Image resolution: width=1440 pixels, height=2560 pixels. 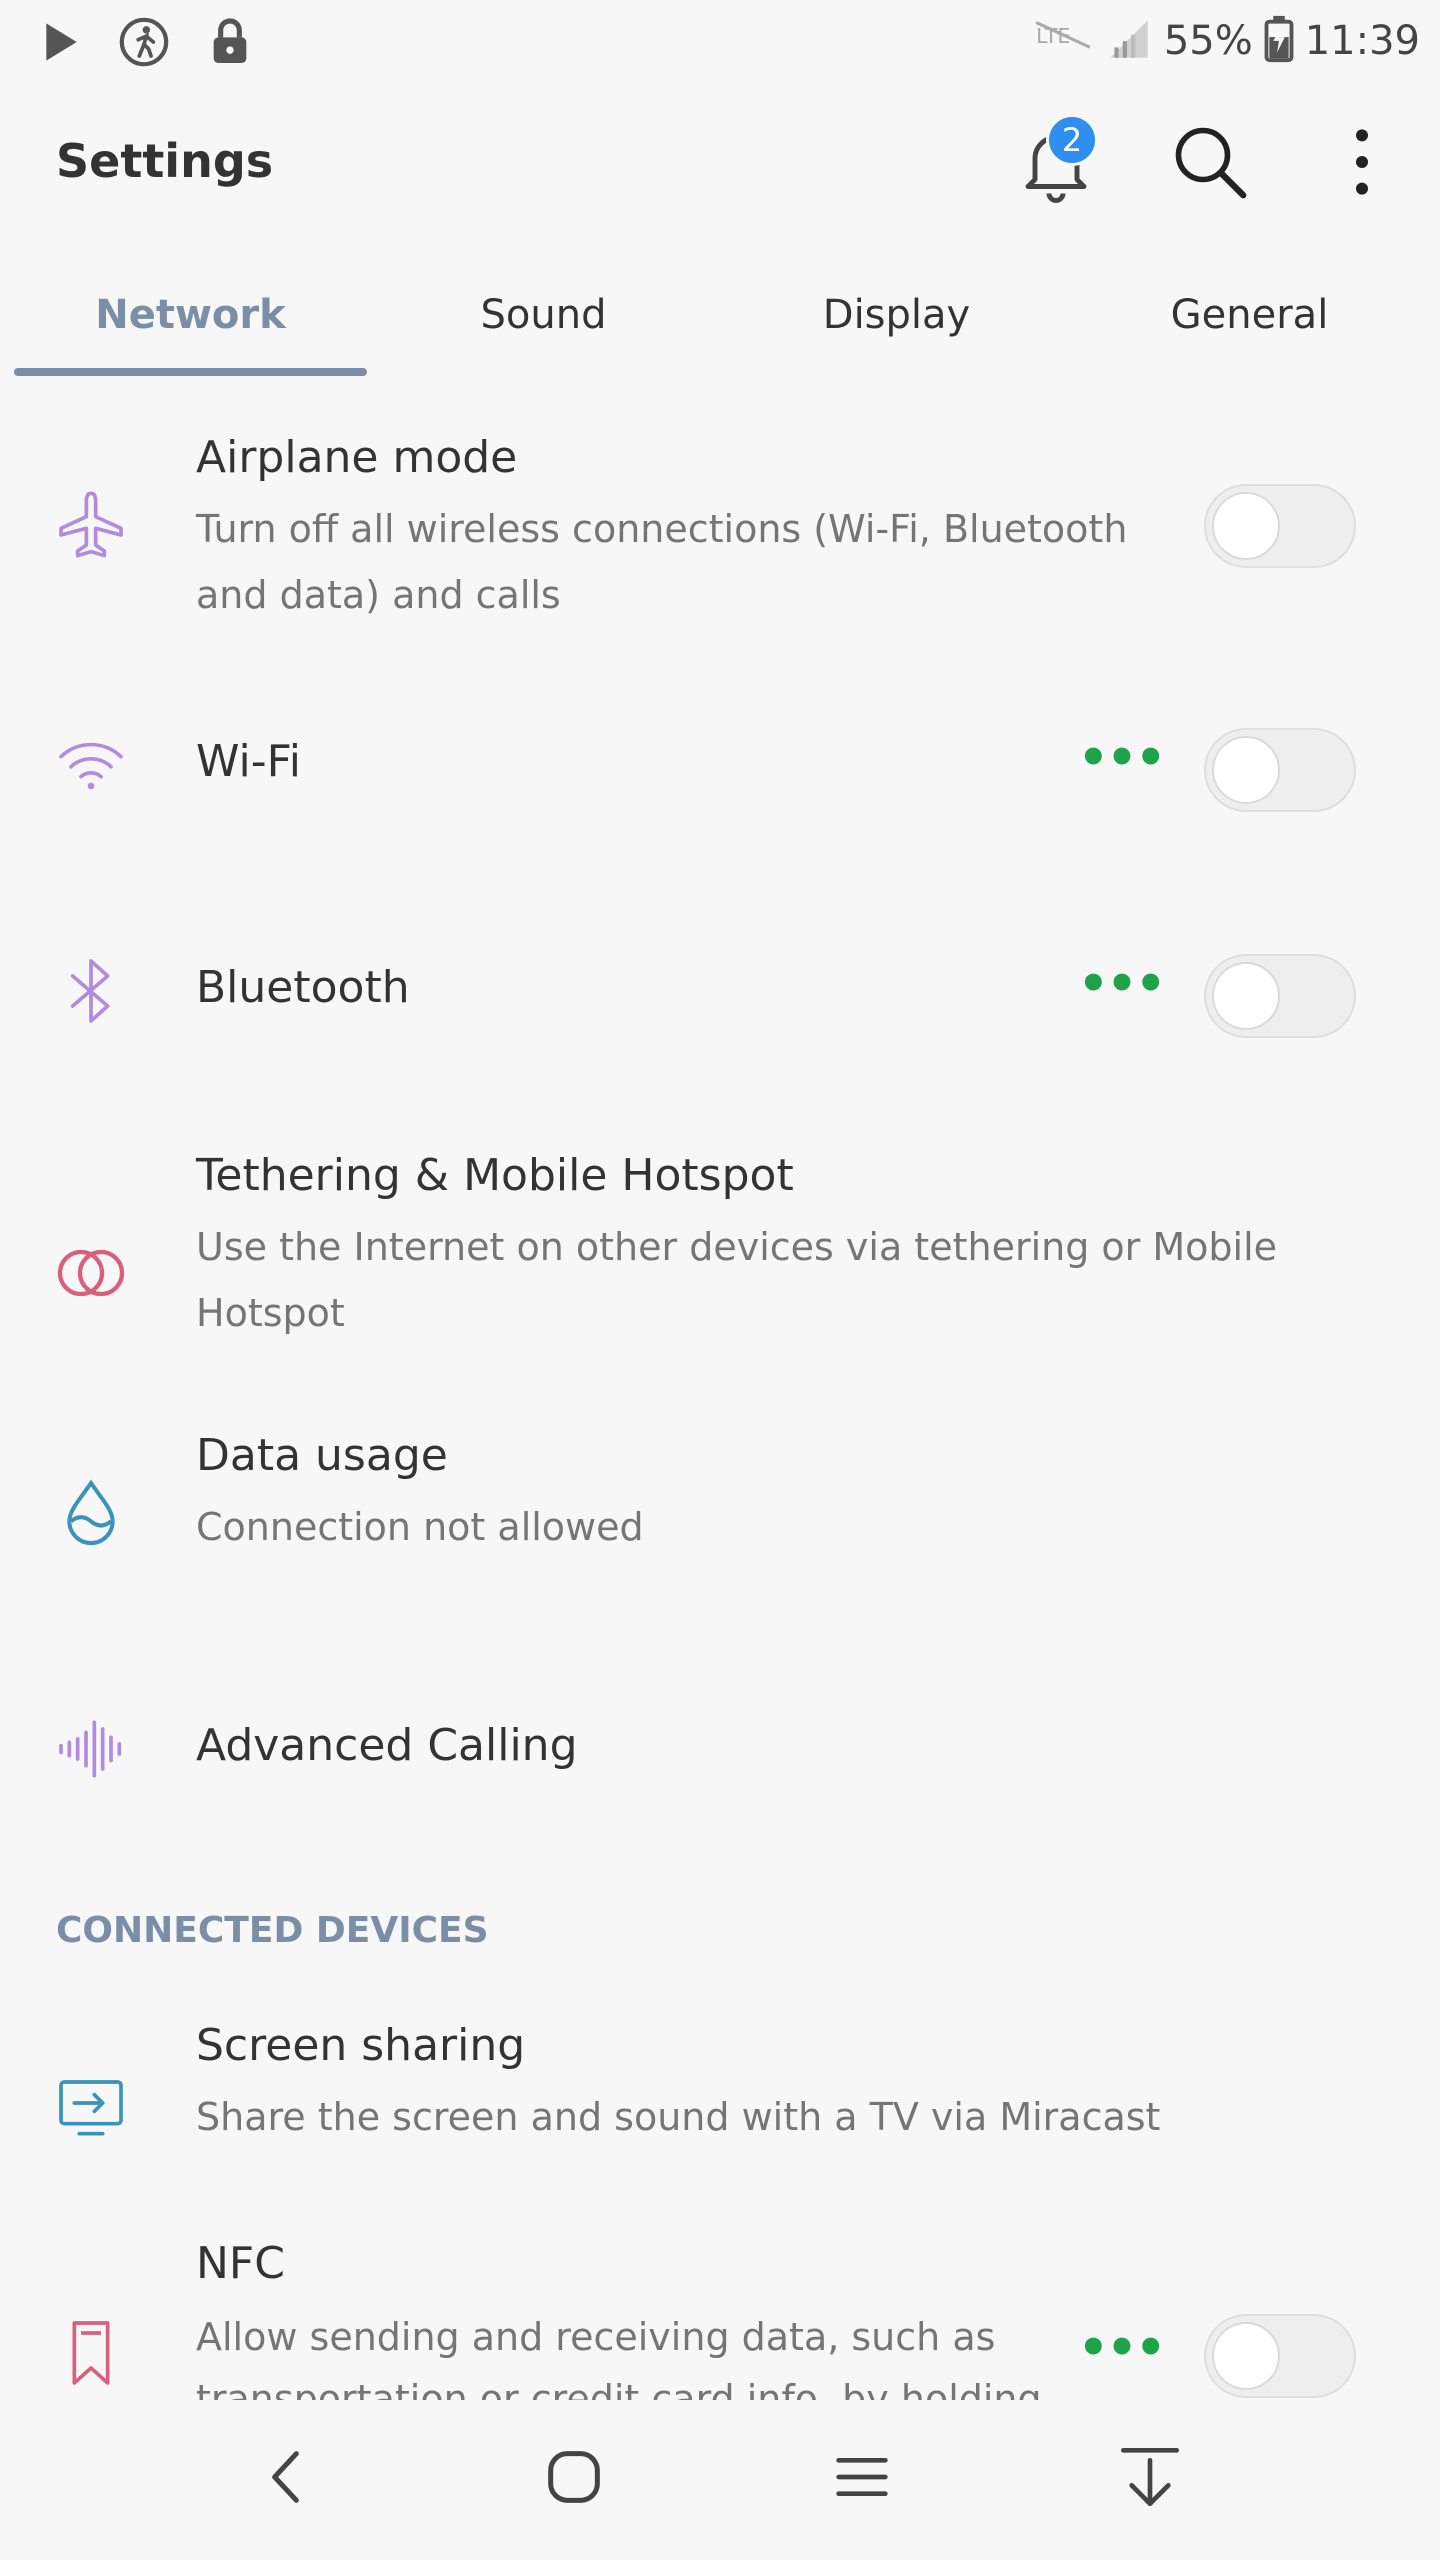 I want to click on nfc-more-button: •••, so click(x=1122, y=2348).